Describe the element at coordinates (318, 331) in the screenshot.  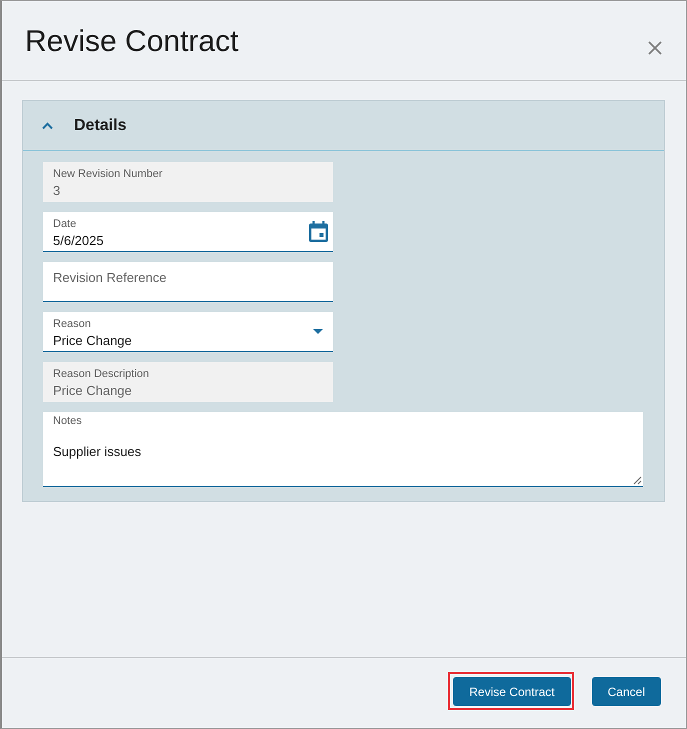
I see `caret-icon` at that location.